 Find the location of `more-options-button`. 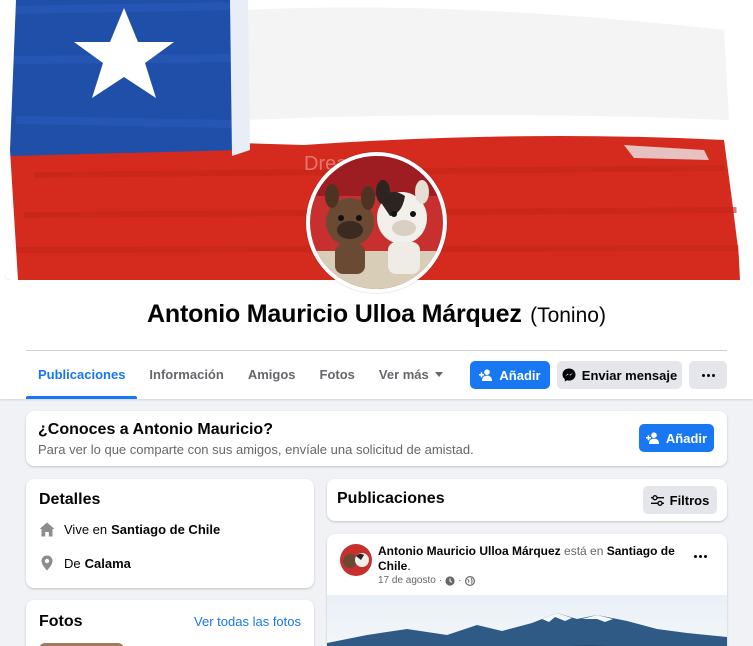

more-options-button is located at coordinates (708, 375).